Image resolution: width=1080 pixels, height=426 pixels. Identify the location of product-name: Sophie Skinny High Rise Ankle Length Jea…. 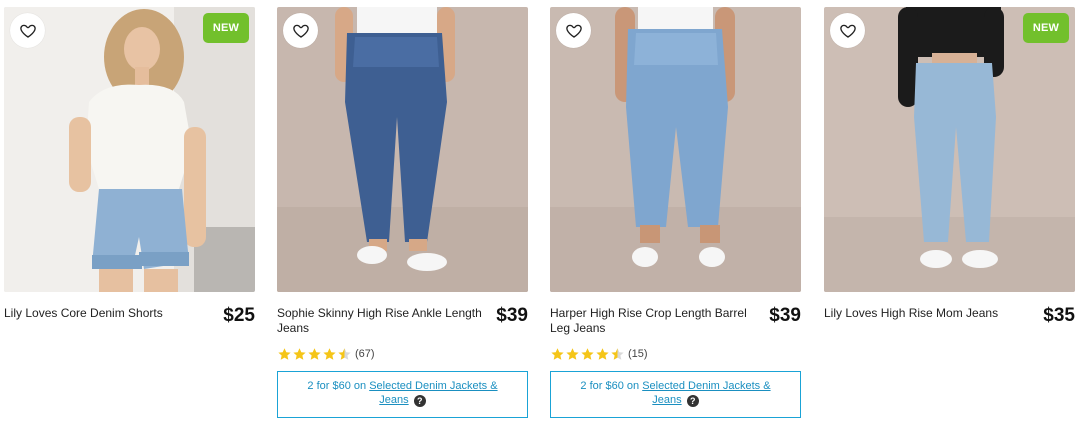
(379, 321).